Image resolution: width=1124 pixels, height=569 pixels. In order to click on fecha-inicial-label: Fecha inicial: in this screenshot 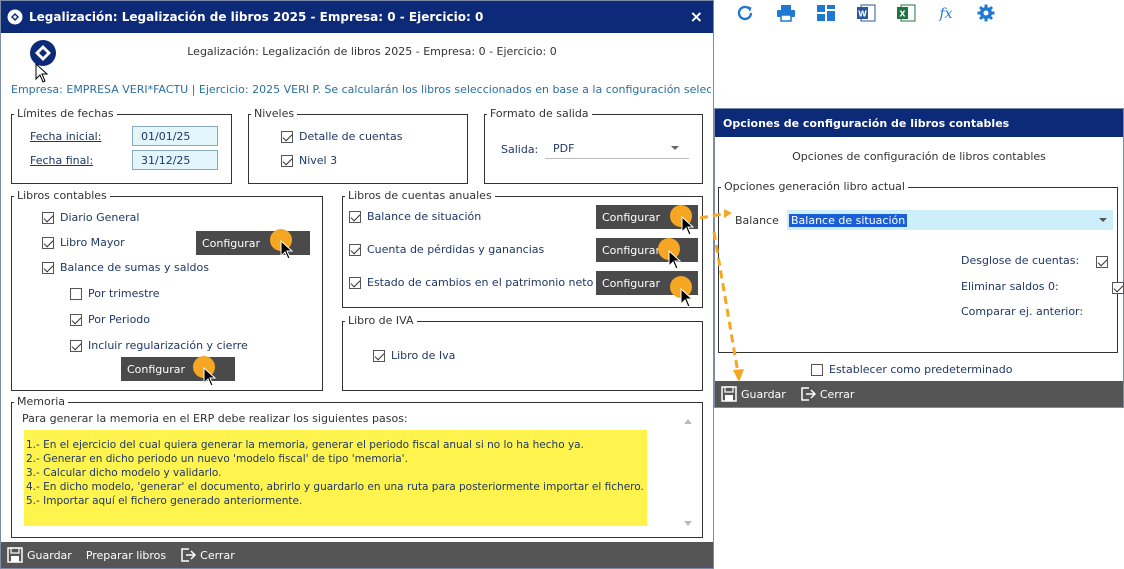, I will do `click(66, 136)`.